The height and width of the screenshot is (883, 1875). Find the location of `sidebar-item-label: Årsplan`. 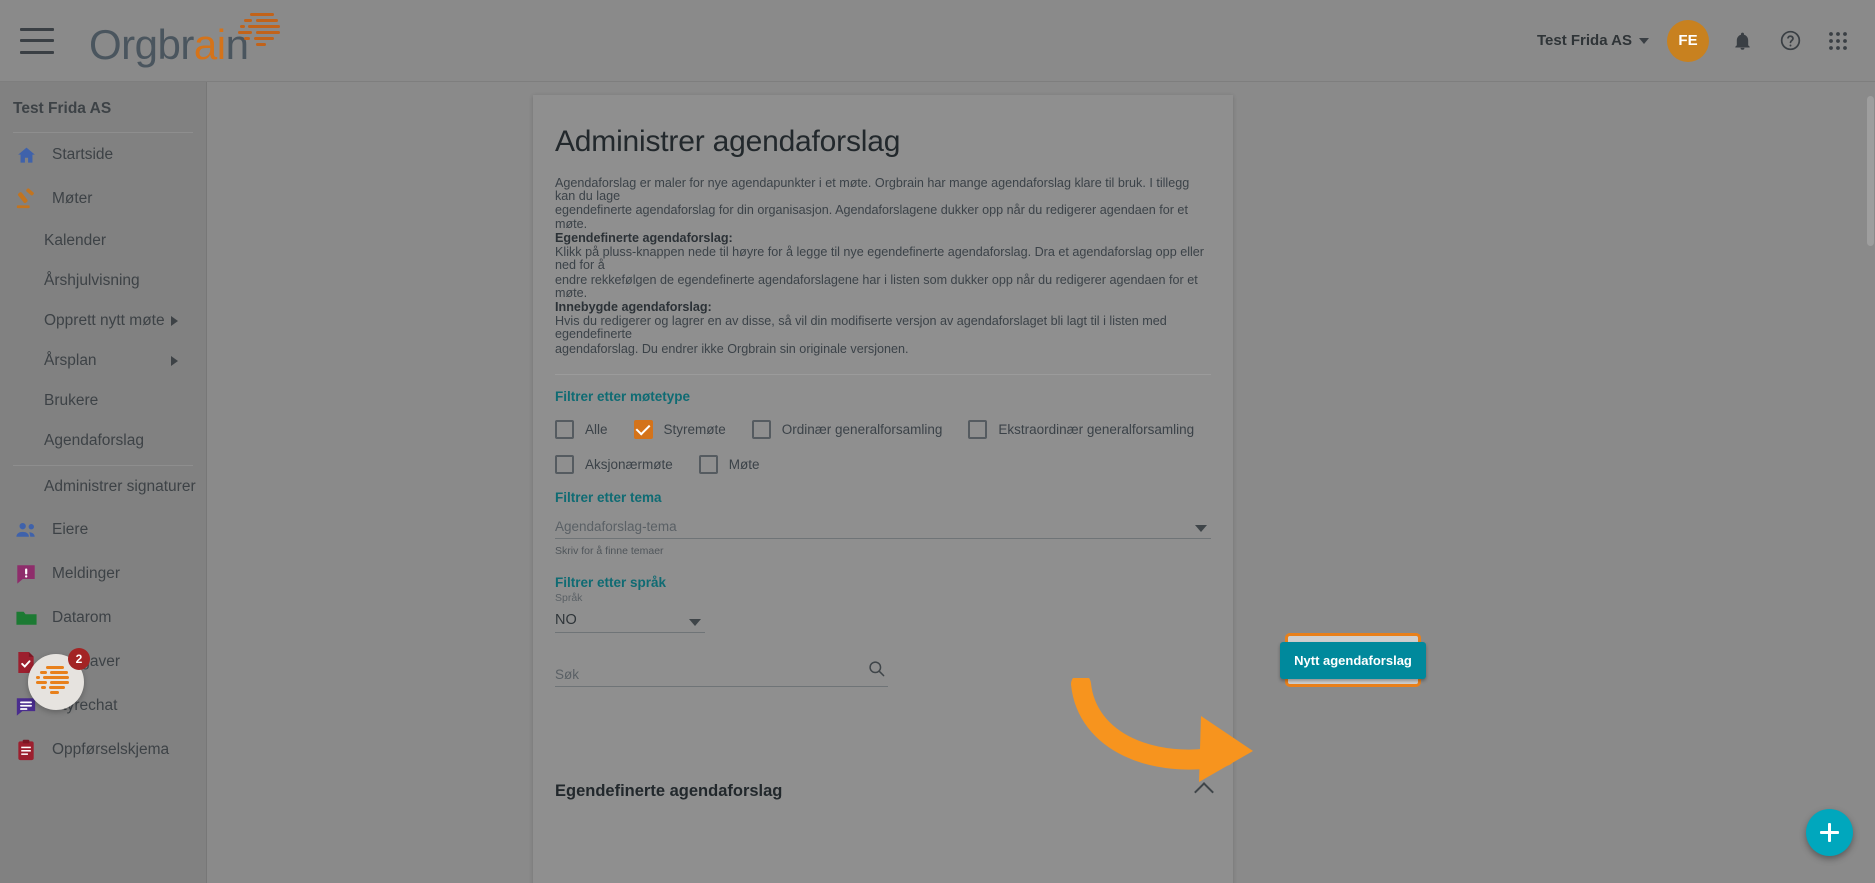

sidebar-item-label: Årsplan is located at coordinates (70, 360).